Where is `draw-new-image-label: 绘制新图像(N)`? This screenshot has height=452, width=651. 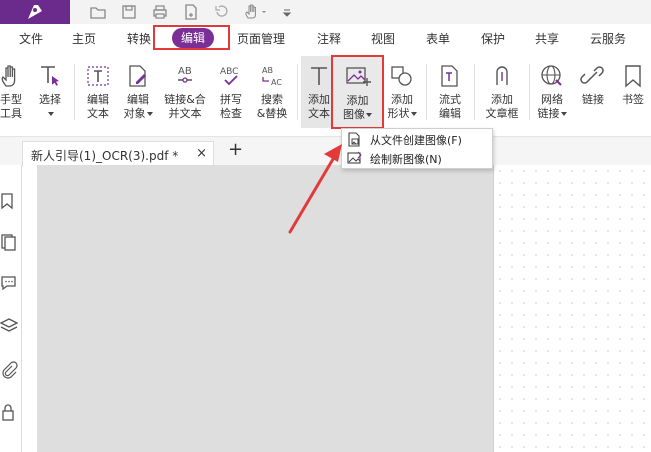 draw-new-image-label: 绘制新图像(N) is located at coordinates (406, 159).